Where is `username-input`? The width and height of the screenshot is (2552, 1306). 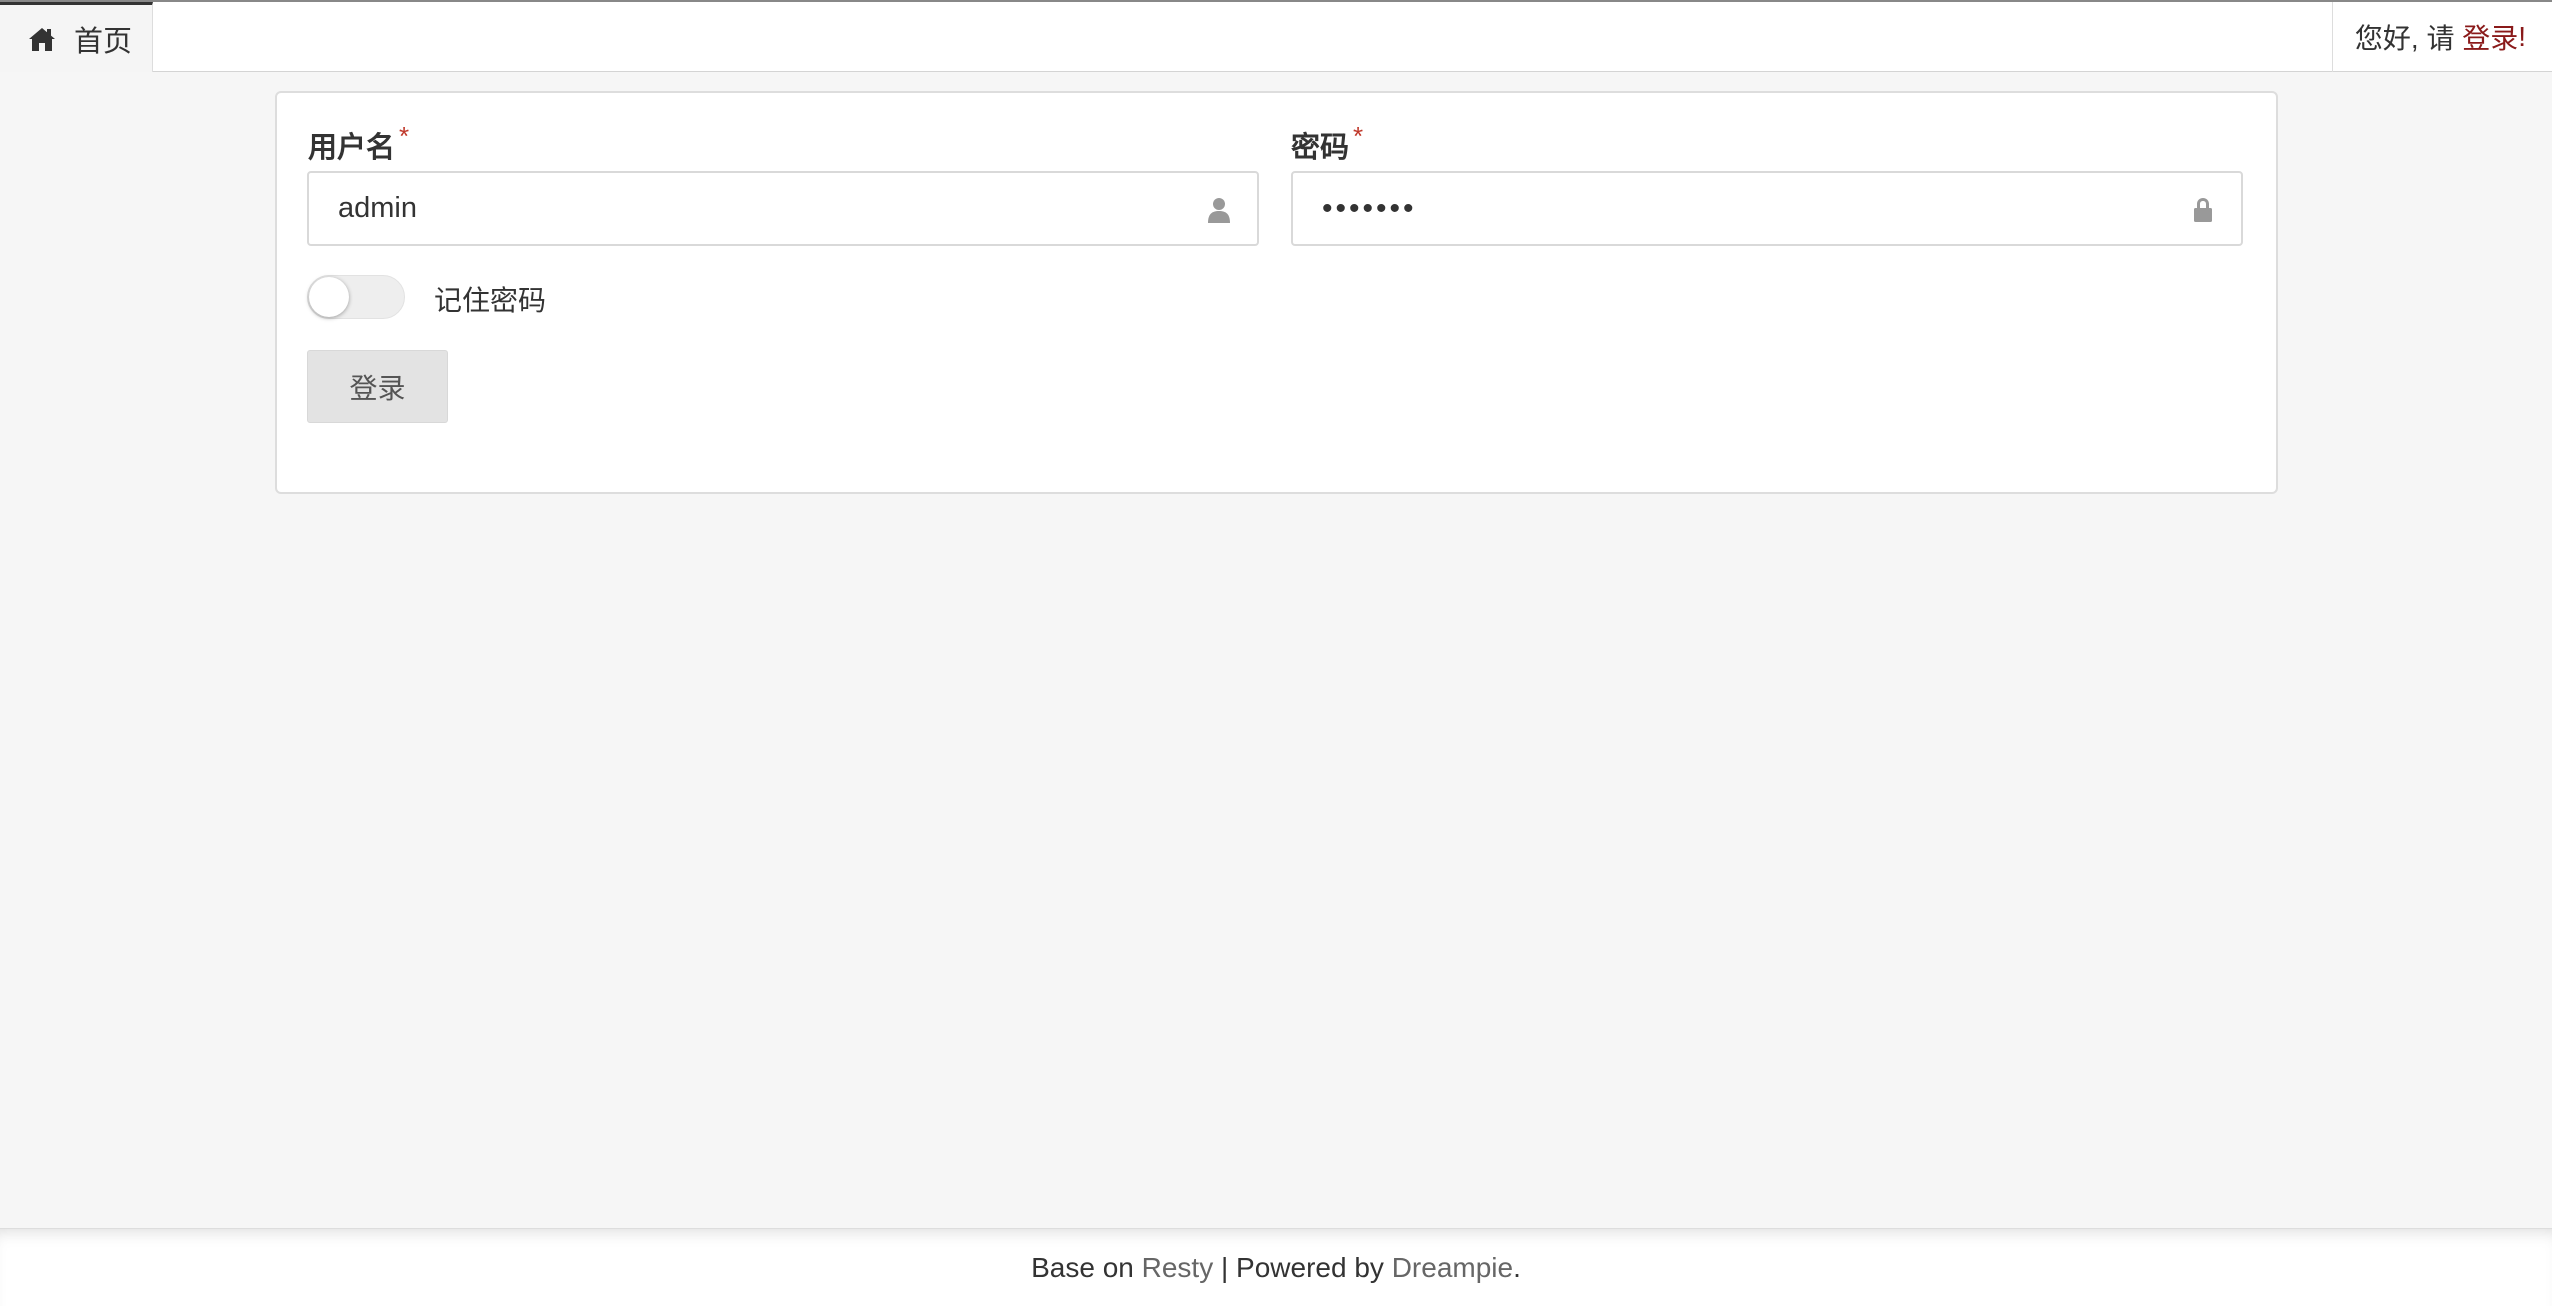
username-input is located at coordinates (783, 208).